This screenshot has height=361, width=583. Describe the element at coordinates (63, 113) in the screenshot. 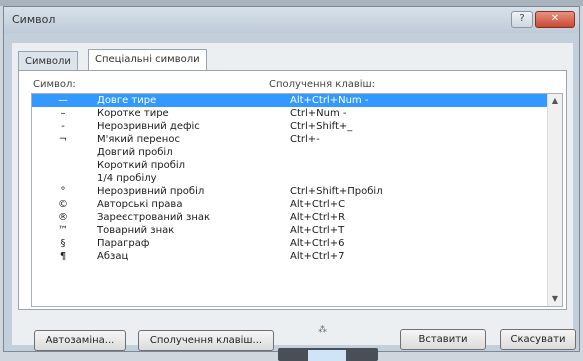

I see `row-symbol: –` at that location.